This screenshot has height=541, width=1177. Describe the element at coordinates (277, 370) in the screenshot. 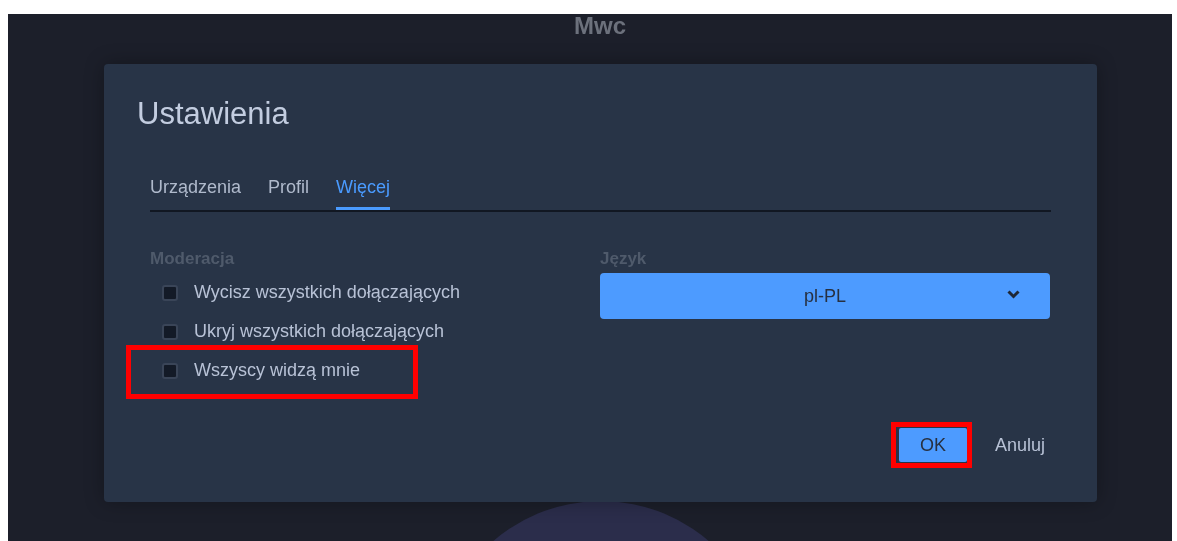

I see `checkbox-label: Wszyscy widzą mnie` at that location.